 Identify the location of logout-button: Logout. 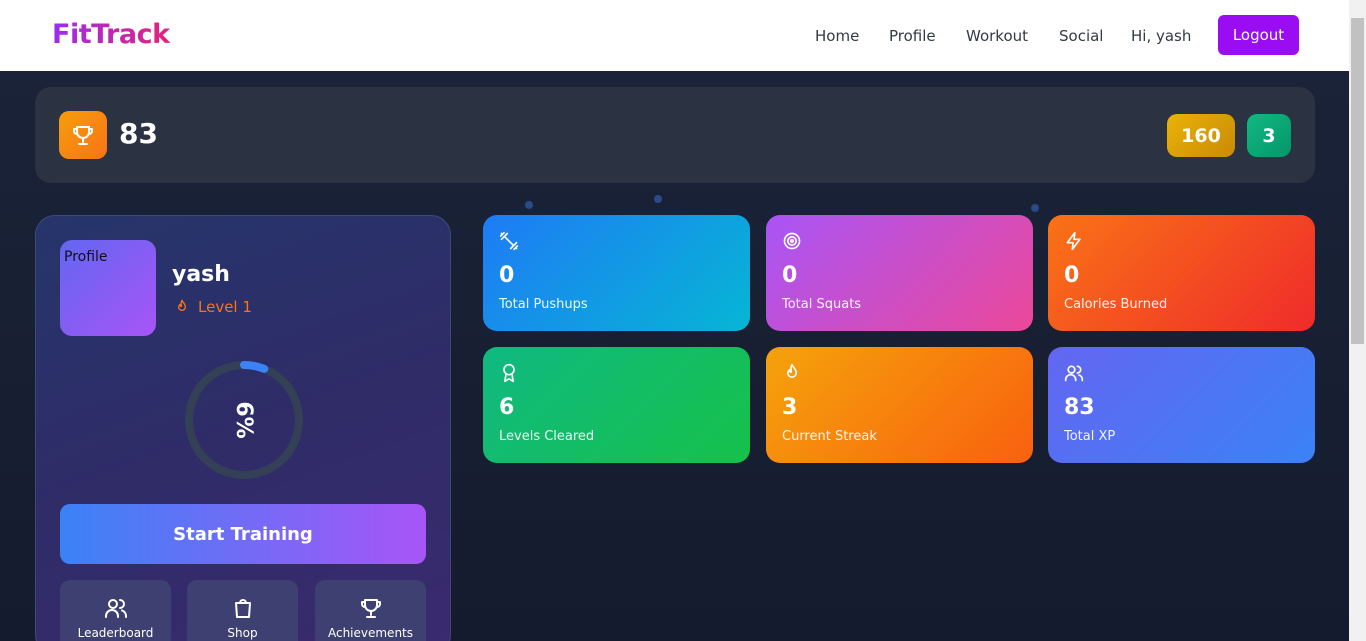
(1258, 35).